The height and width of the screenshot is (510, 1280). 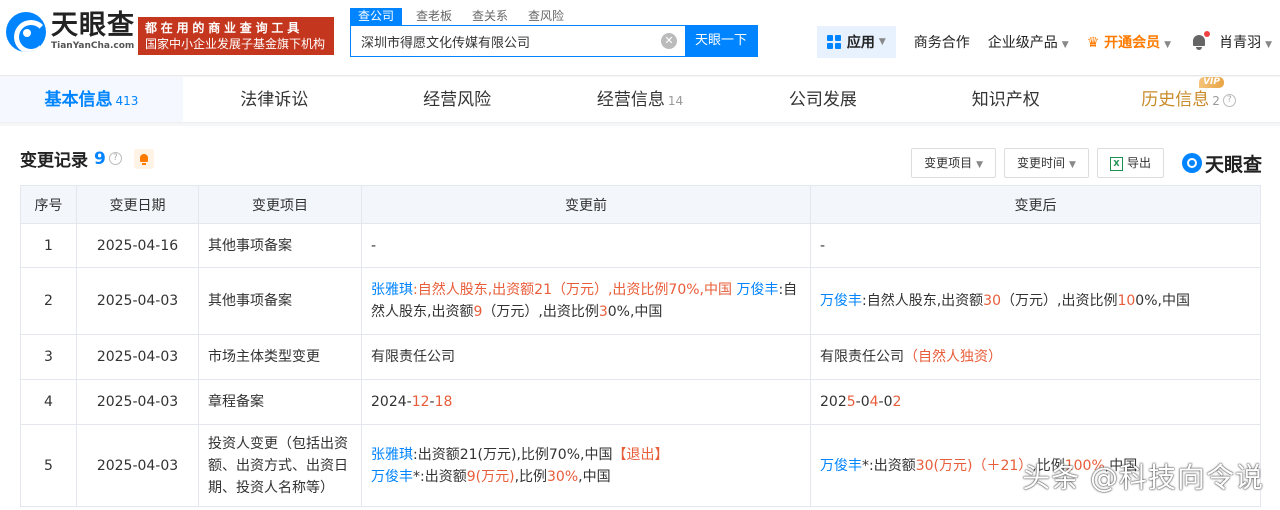 I want to click on export-button: X 导出, so click(x=1130, y=163).